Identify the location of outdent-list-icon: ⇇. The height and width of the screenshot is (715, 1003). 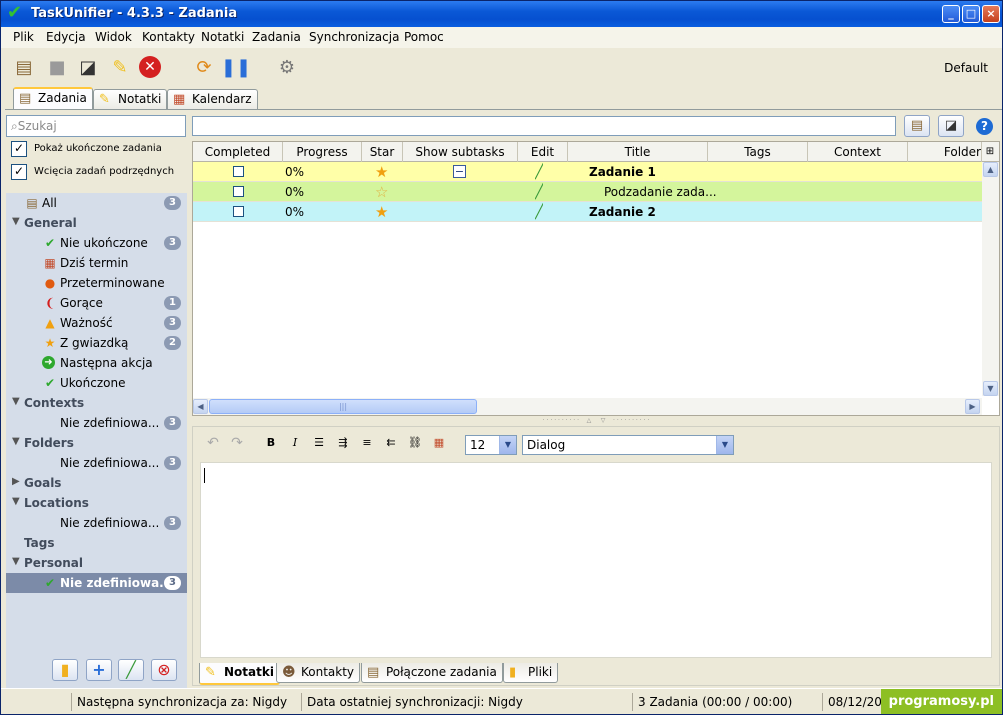
(391, 443).